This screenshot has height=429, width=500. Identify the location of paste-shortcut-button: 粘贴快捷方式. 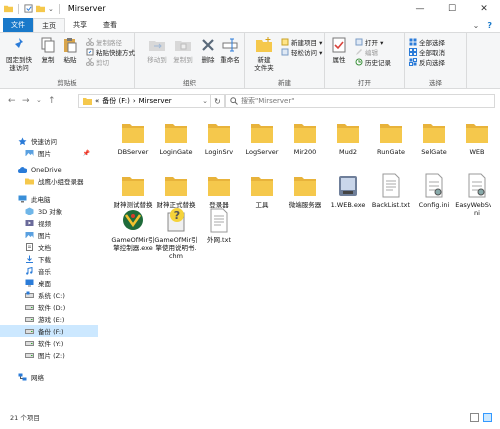
(110, 52).